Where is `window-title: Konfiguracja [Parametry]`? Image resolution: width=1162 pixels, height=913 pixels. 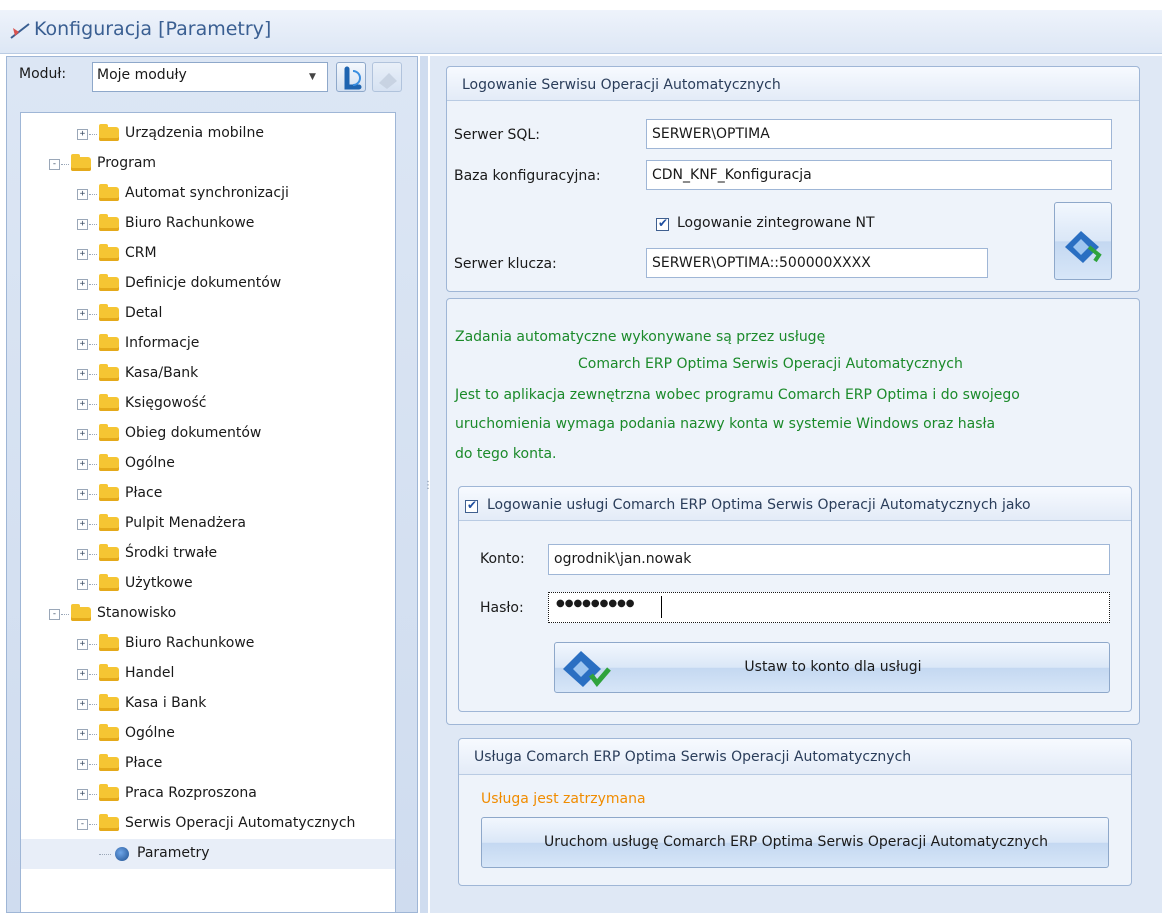
window-title: Konfiguracja [Parametry] is located at coordinates (153, 29).